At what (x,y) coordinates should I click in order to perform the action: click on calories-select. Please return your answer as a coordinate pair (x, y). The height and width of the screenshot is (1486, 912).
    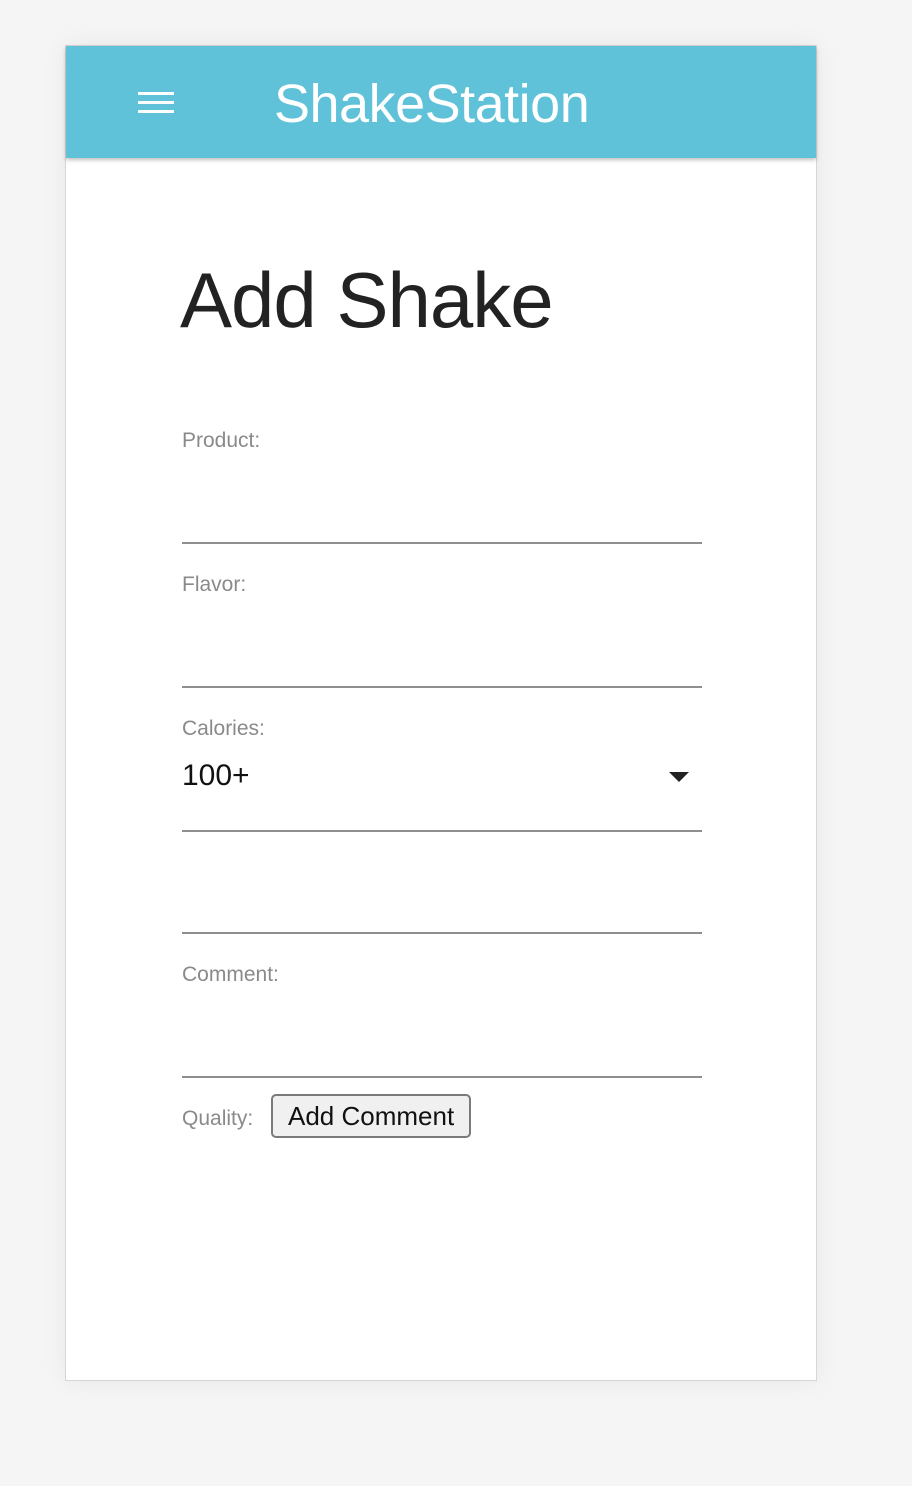
    Looking at the image, I should click on (442, 777).